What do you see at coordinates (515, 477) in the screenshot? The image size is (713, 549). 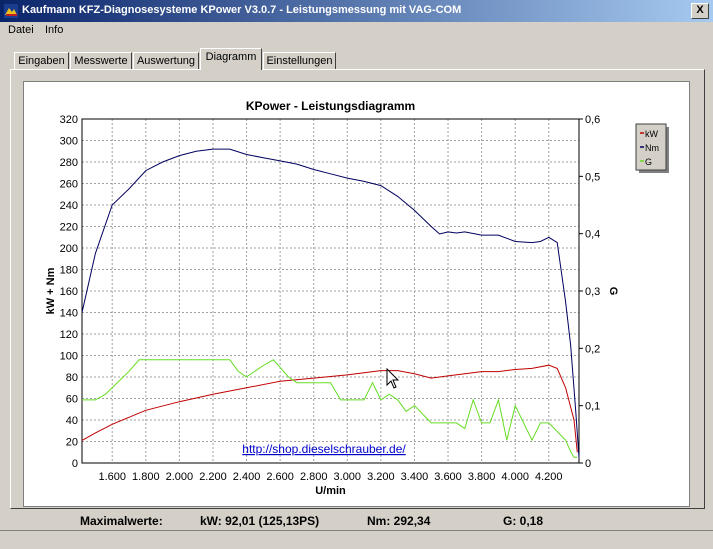 I see `x-tick-label: 4.000` at bounding box center [515, 477].